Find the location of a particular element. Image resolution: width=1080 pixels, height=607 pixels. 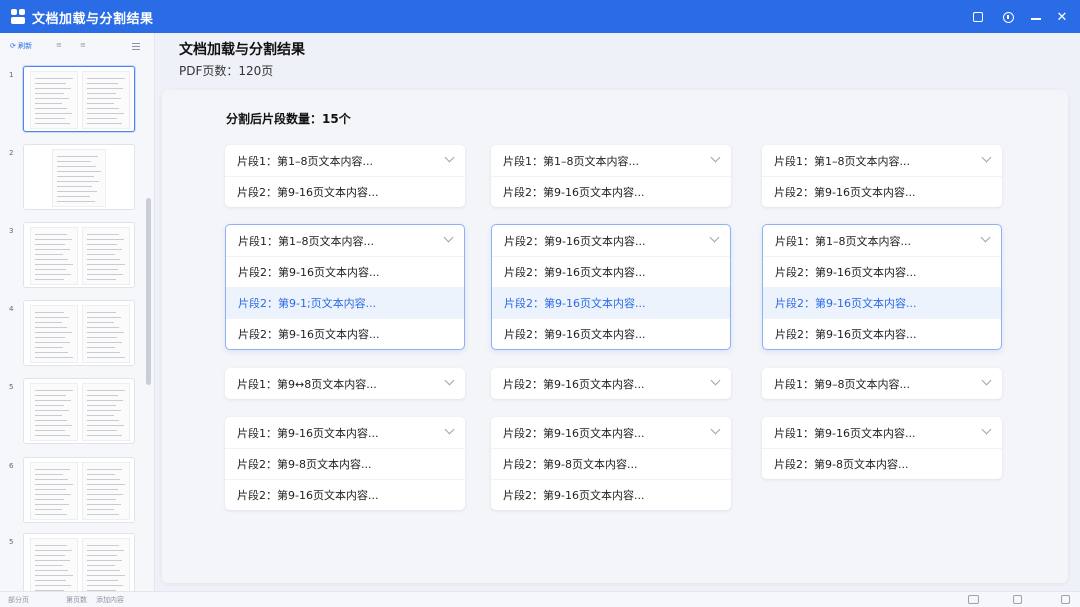

title-bar: 文档加载与分割结果 ✕ is located at coordinates (540, 16).